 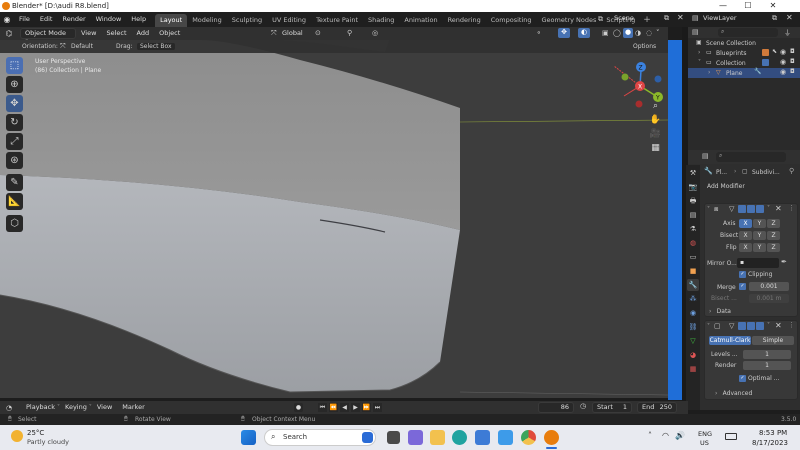 I want to click on exclude-checkbox-icon, so click(x=765, y=62).